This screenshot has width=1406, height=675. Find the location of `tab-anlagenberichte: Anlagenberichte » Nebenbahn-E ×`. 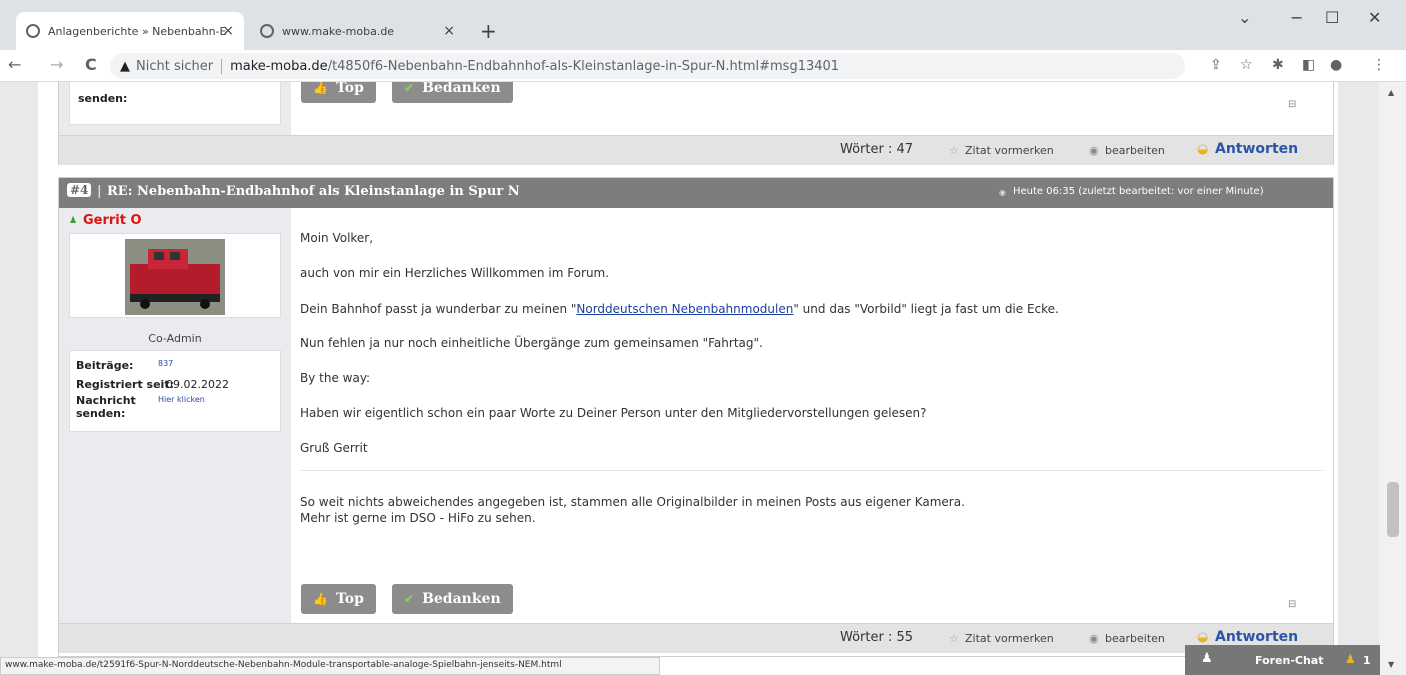

tab-anlagenberichte: Anlagenberichte » Nebenbahn-E × is located at coordinates (130, 31).